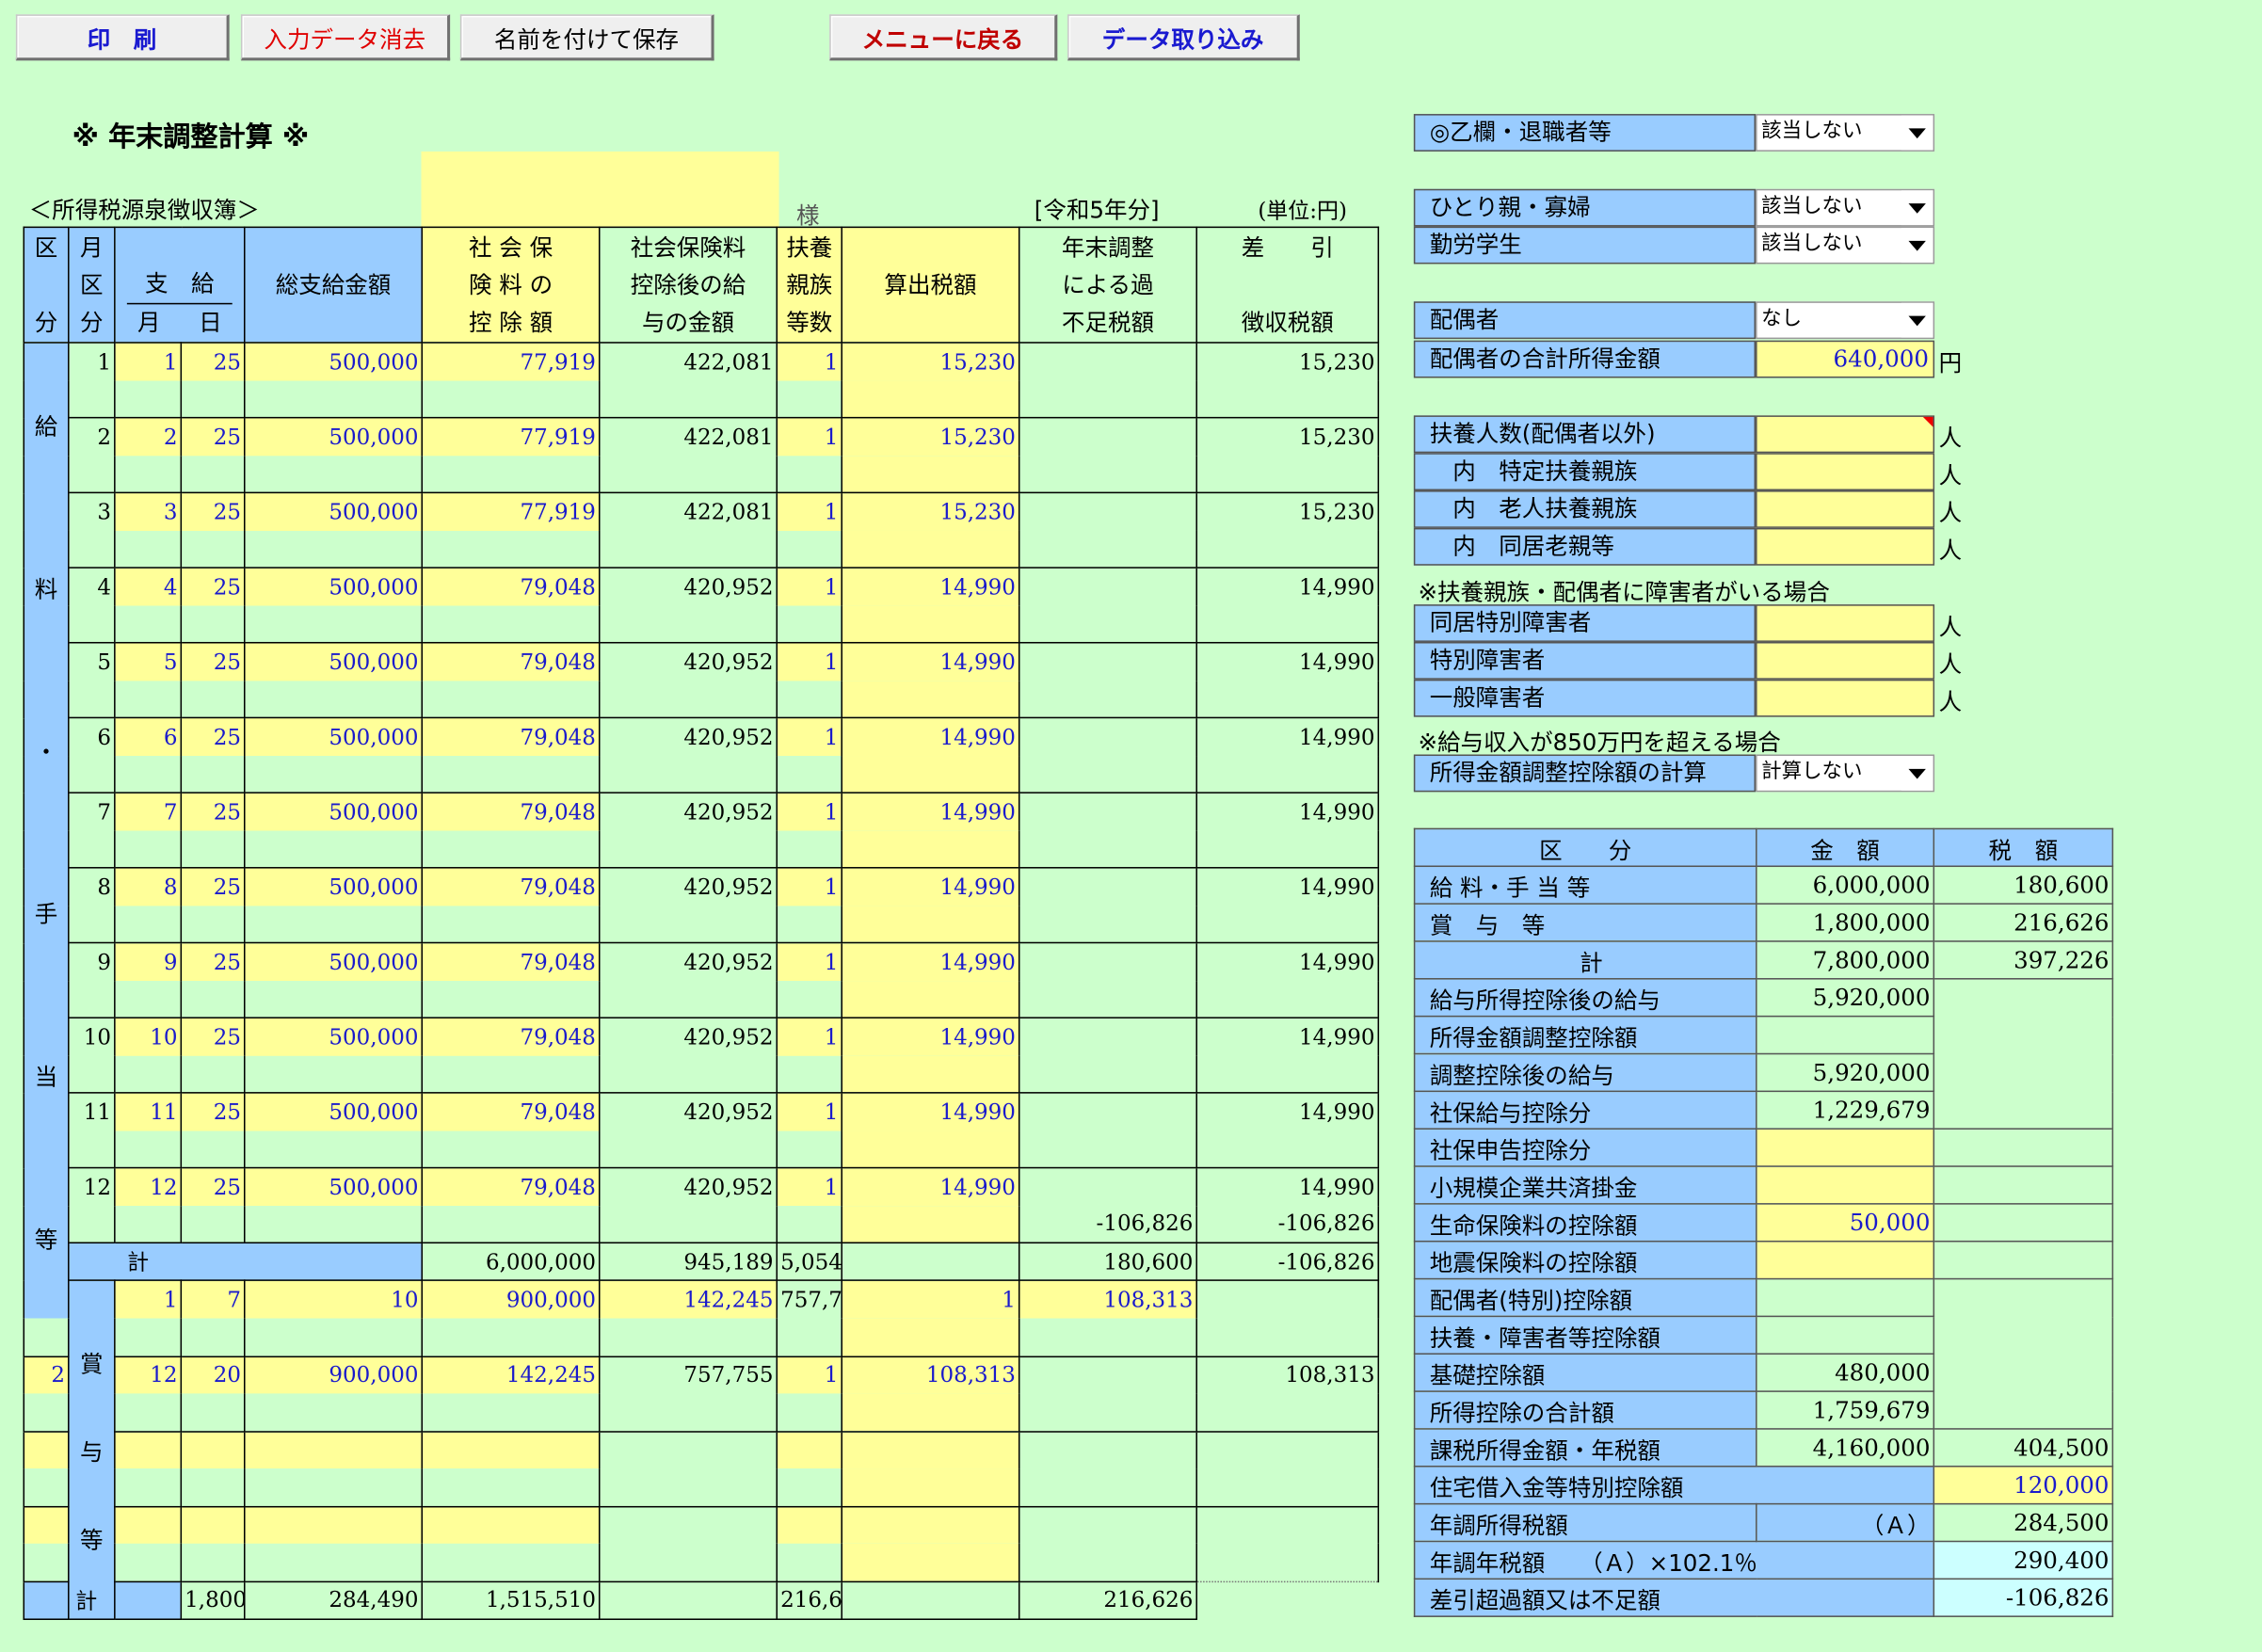  What do you see at coordinates (1845, 320) in the screenshot?
I see `spouse-select: なし` at bounding box center [1845, 320].